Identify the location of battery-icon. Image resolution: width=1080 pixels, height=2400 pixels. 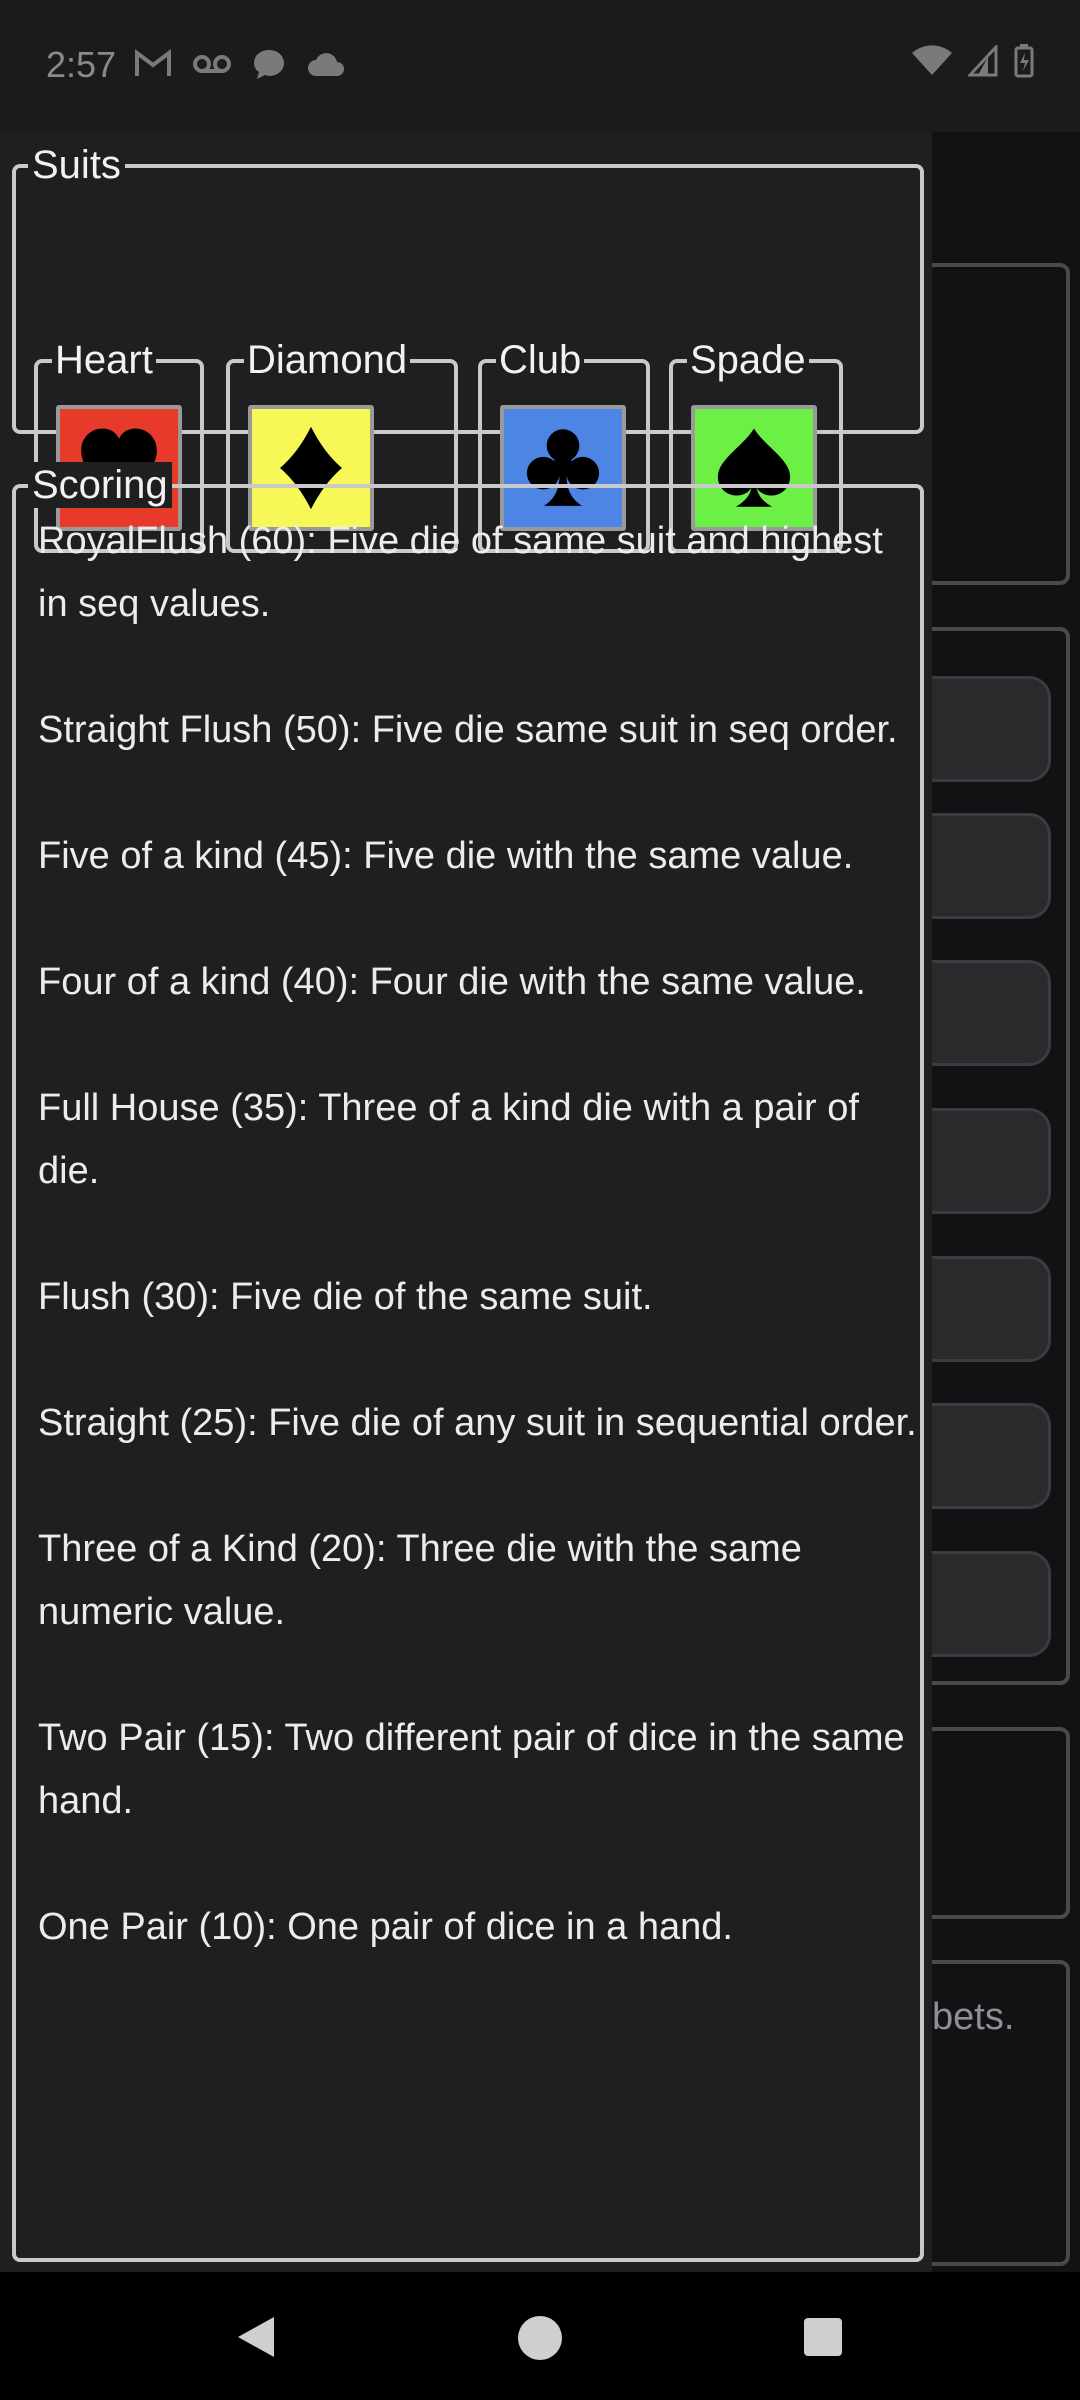
(1024, 61).